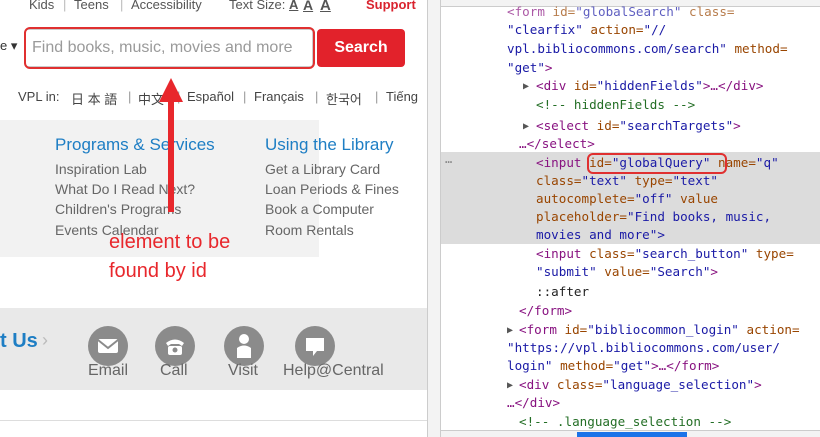  What do you see at coordinates (581, 216) in the screenshot?
I see `attr-text: placeholder=` at bounding box center [581, 216].